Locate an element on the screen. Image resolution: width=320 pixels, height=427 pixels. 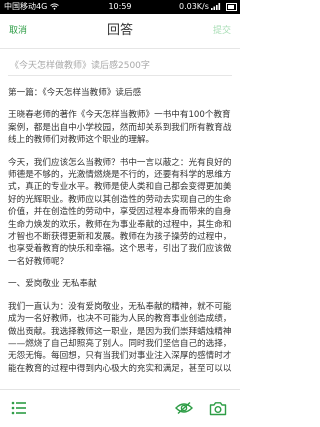
document-title: 《今天怎样做教师》读后感2500字 is located at coordinates (80, 66).